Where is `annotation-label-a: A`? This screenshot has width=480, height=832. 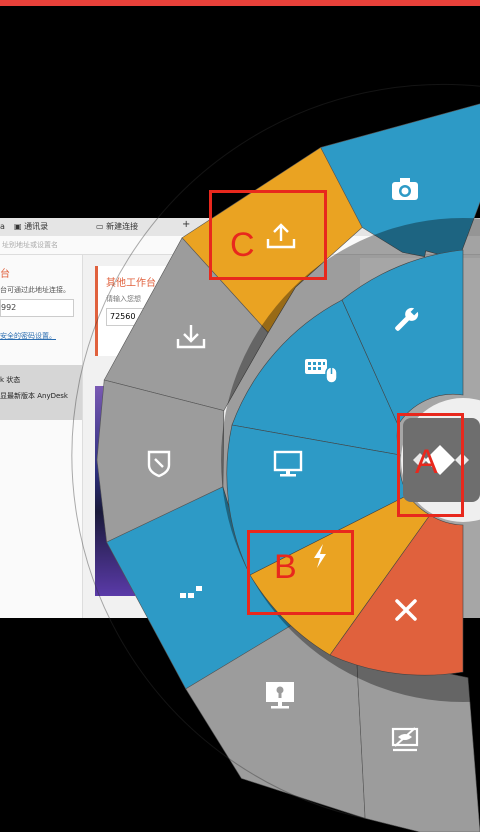 annotation-label-a: A is located at coordinates (426, 462).